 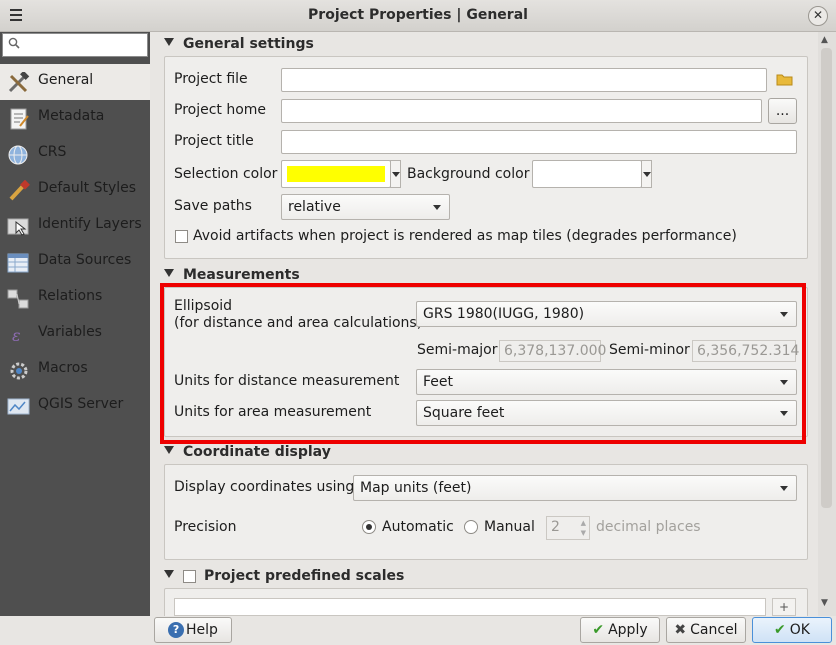 I want to click on avoid-artifacts-checkbox, so click(x=181, y=236).